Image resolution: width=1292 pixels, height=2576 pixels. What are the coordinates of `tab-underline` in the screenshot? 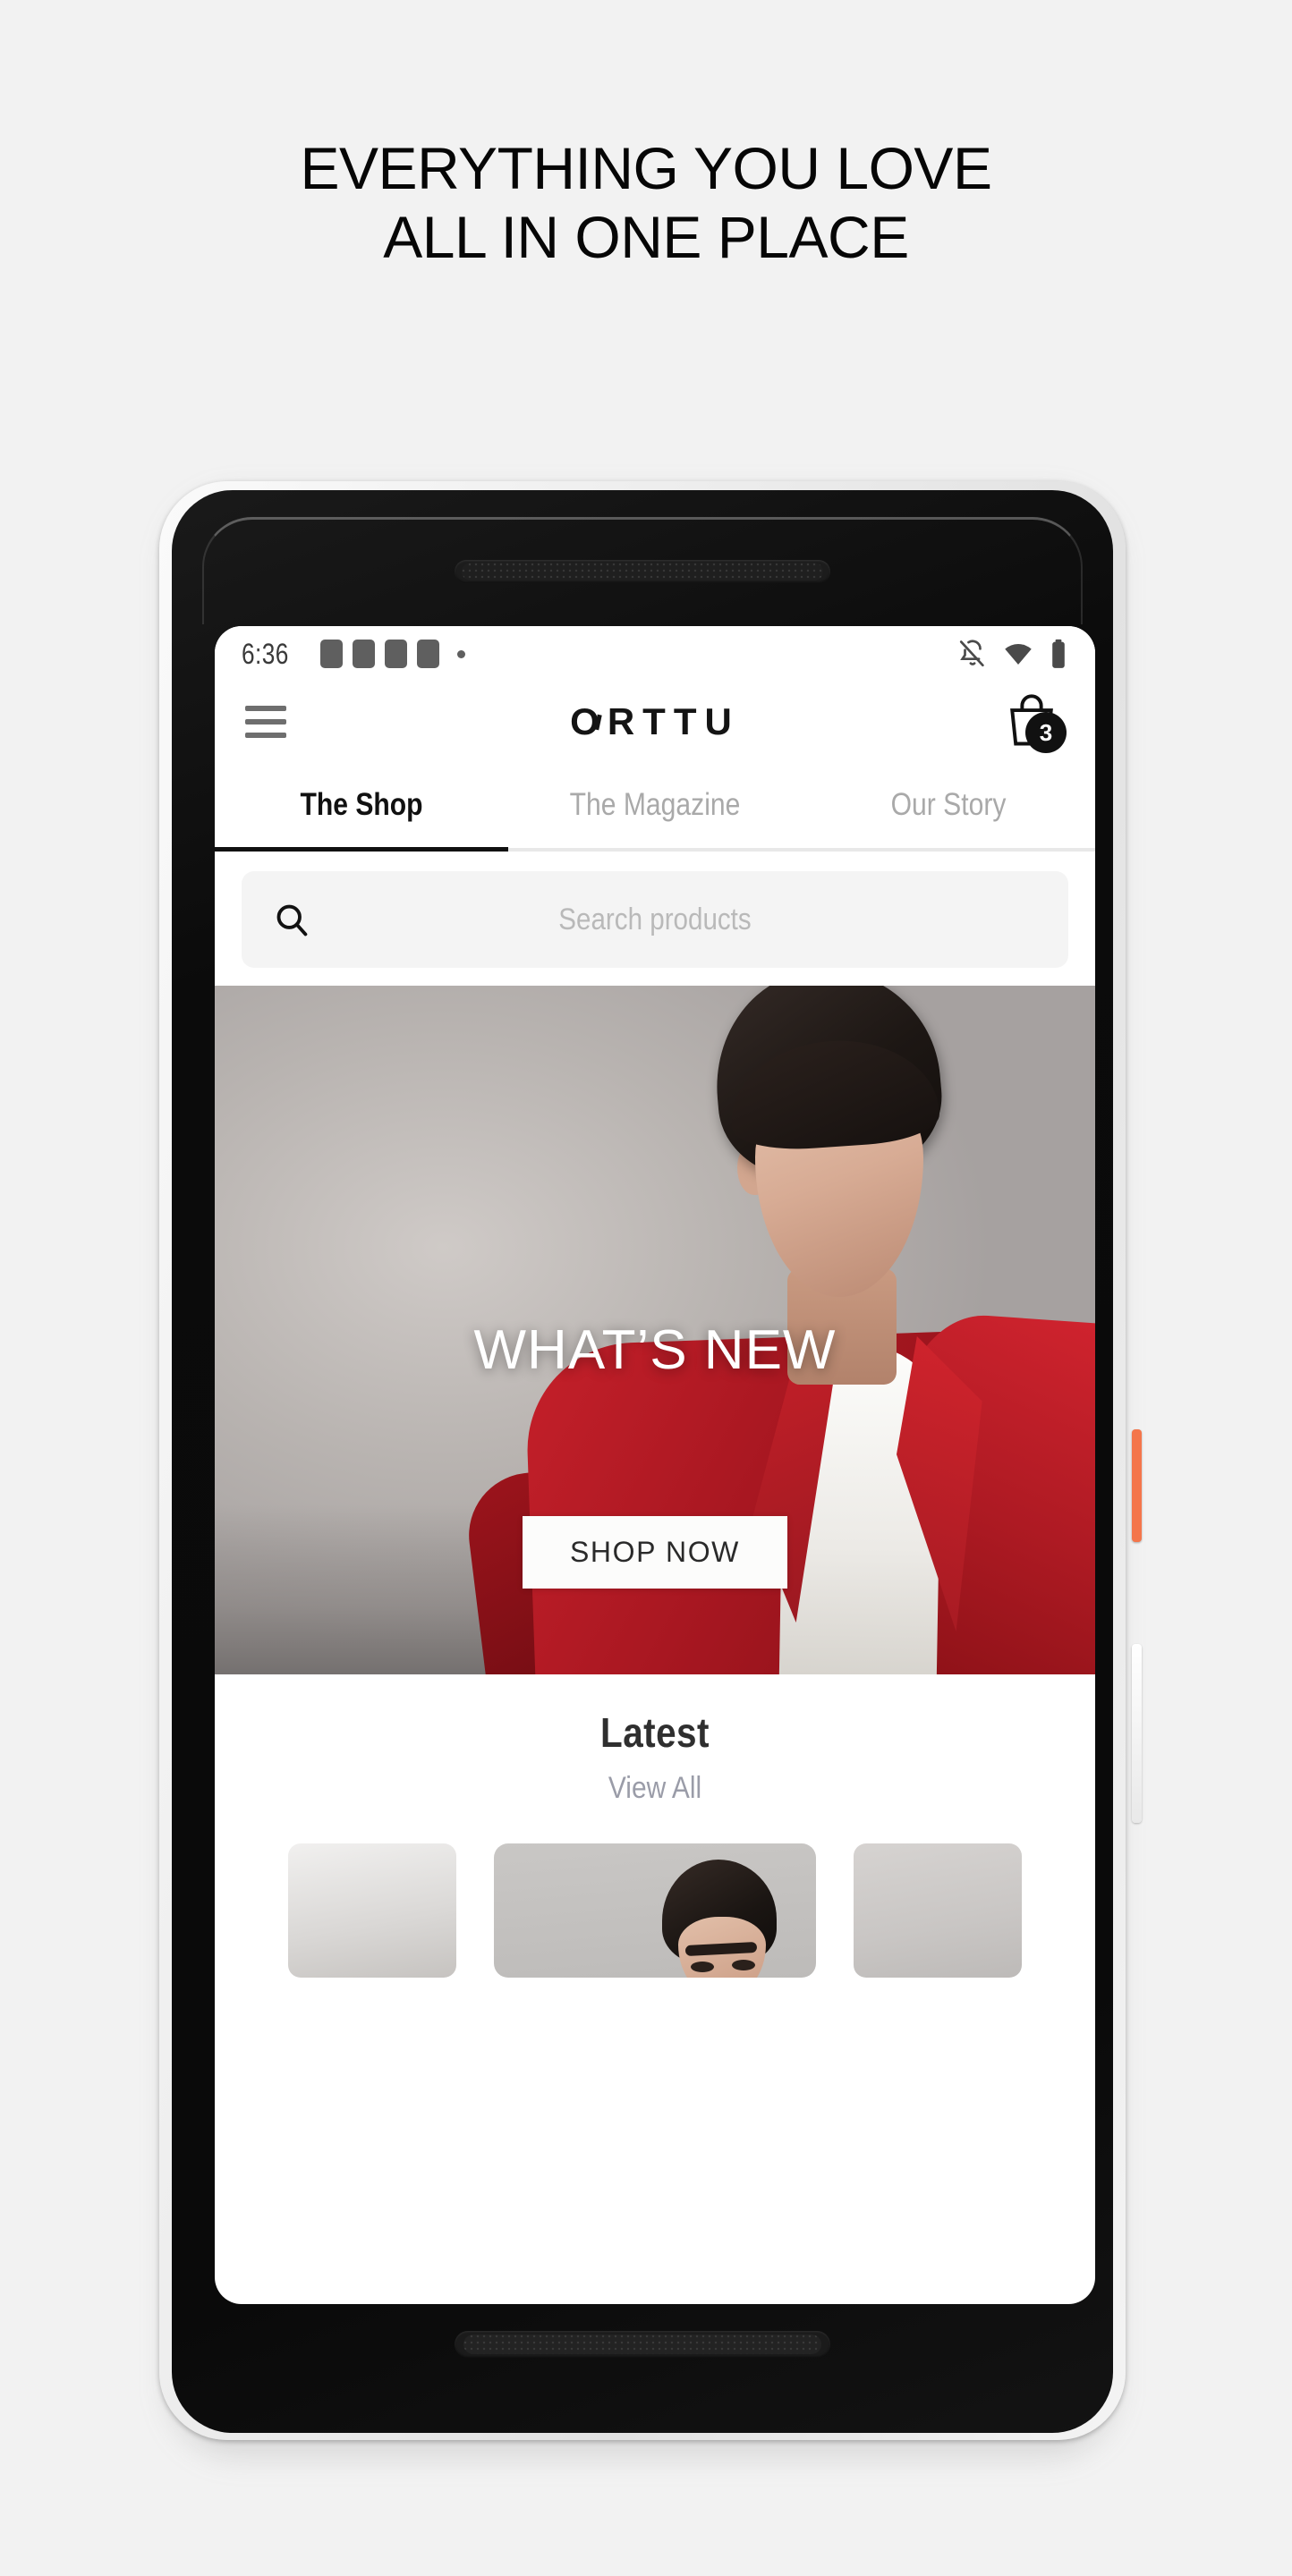 It's located at (655, 849).